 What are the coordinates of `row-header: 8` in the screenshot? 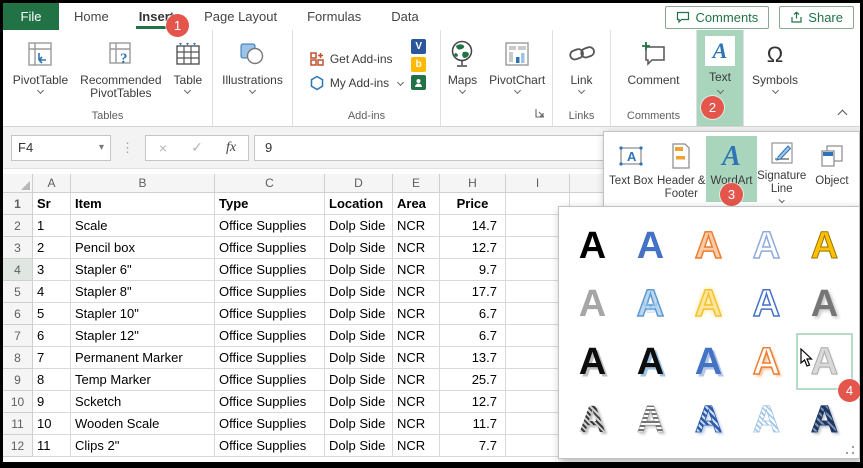 It's located at (18, 358).